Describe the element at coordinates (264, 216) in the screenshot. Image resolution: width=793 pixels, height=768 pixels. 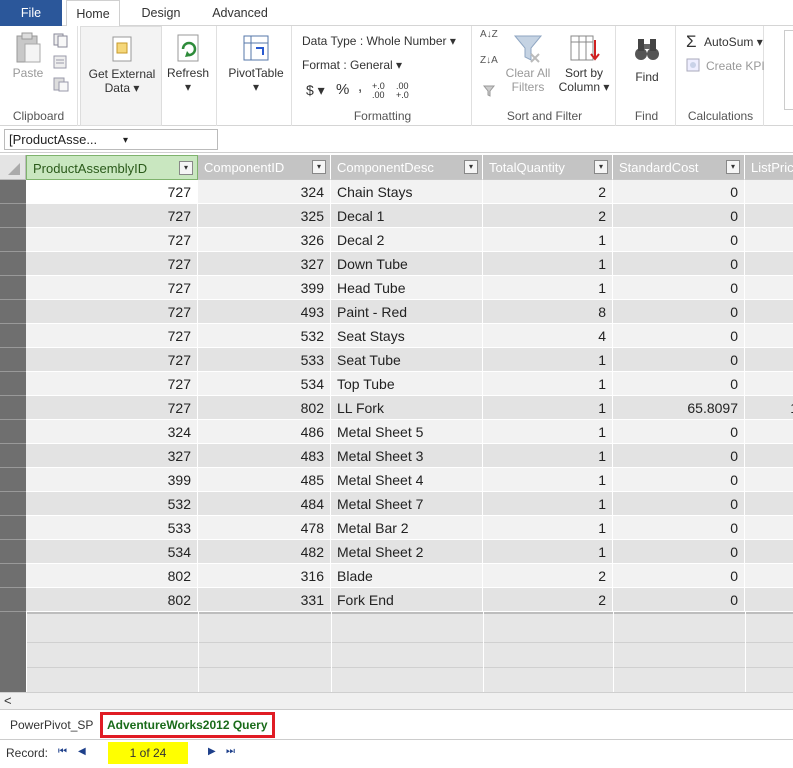
I see `table-cell: 325` at that location.